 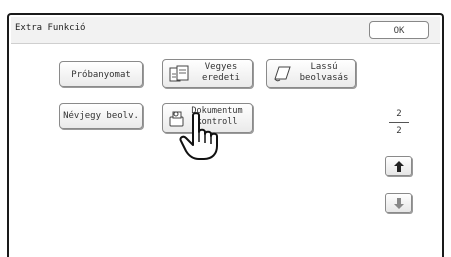 I want to click on arrow-up-icon, so click(x=399, y=166).